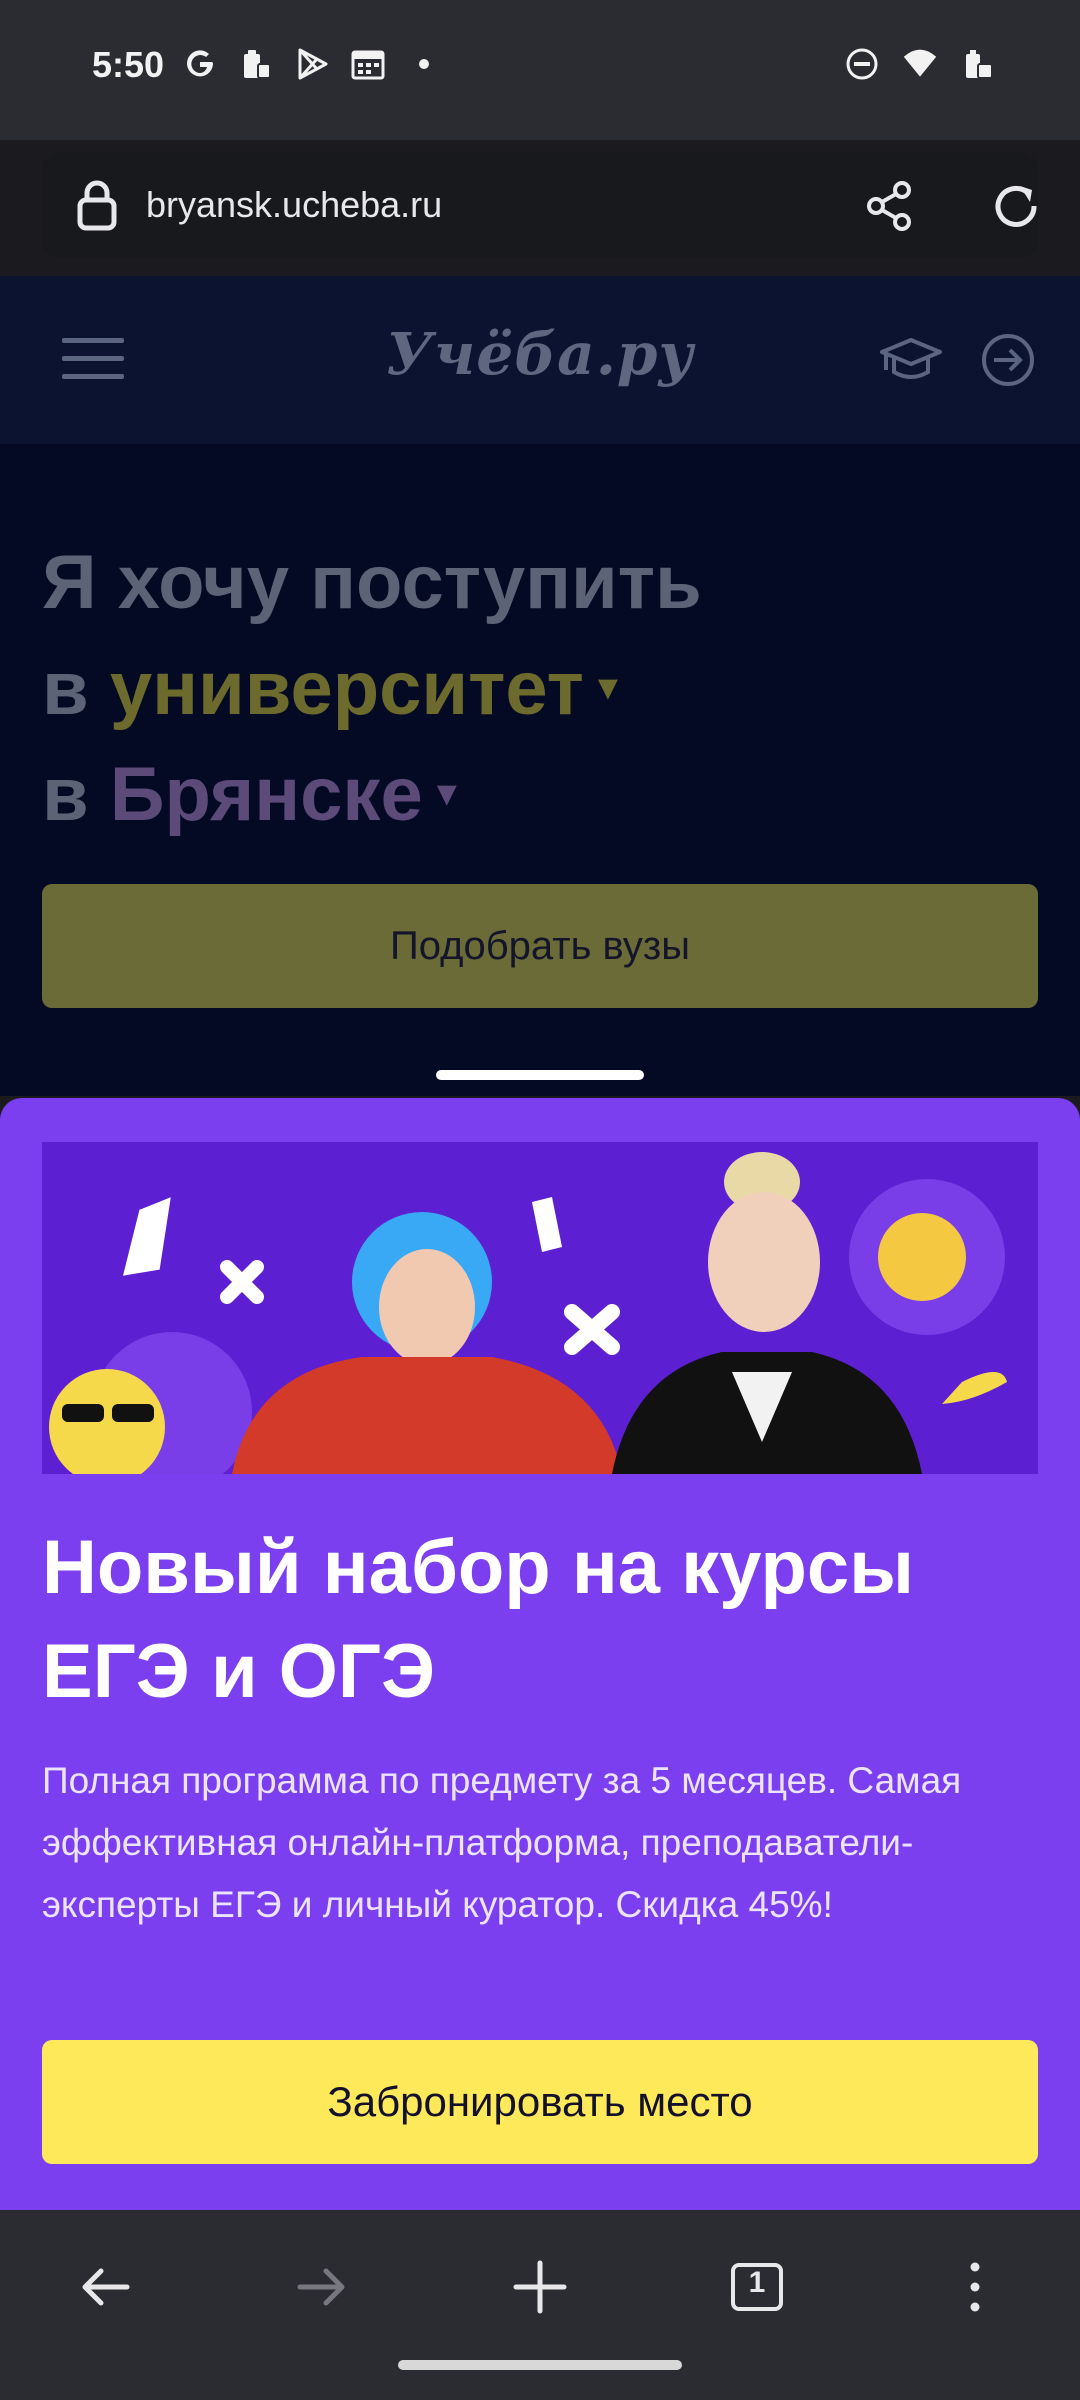 This screenshot has height=2400, width=1080. Describe the element at coordinates (424, 64) in the screenshot. I see `dot-icon` at that location.